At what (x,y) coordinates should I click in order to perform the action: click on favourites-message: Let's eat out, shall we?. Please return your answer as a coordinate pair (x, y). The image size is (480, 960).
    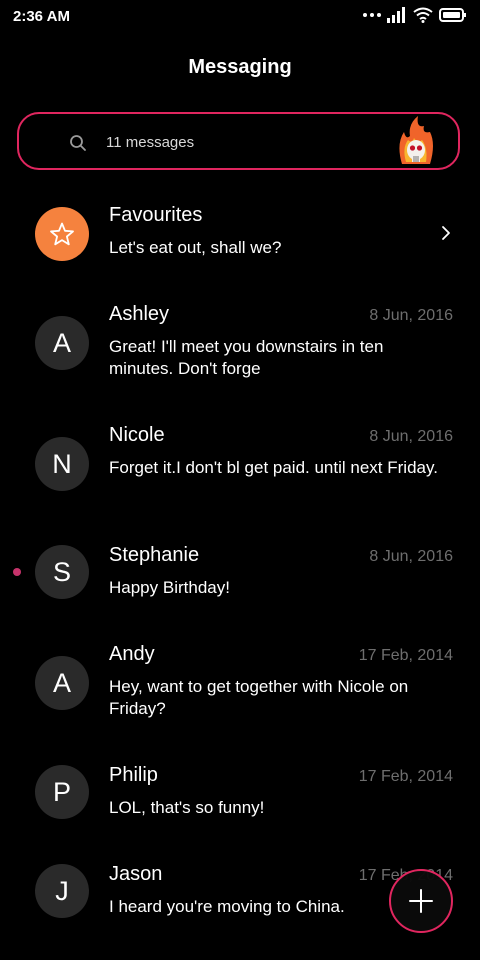
    Looking at the image, I should click on (195, 247).